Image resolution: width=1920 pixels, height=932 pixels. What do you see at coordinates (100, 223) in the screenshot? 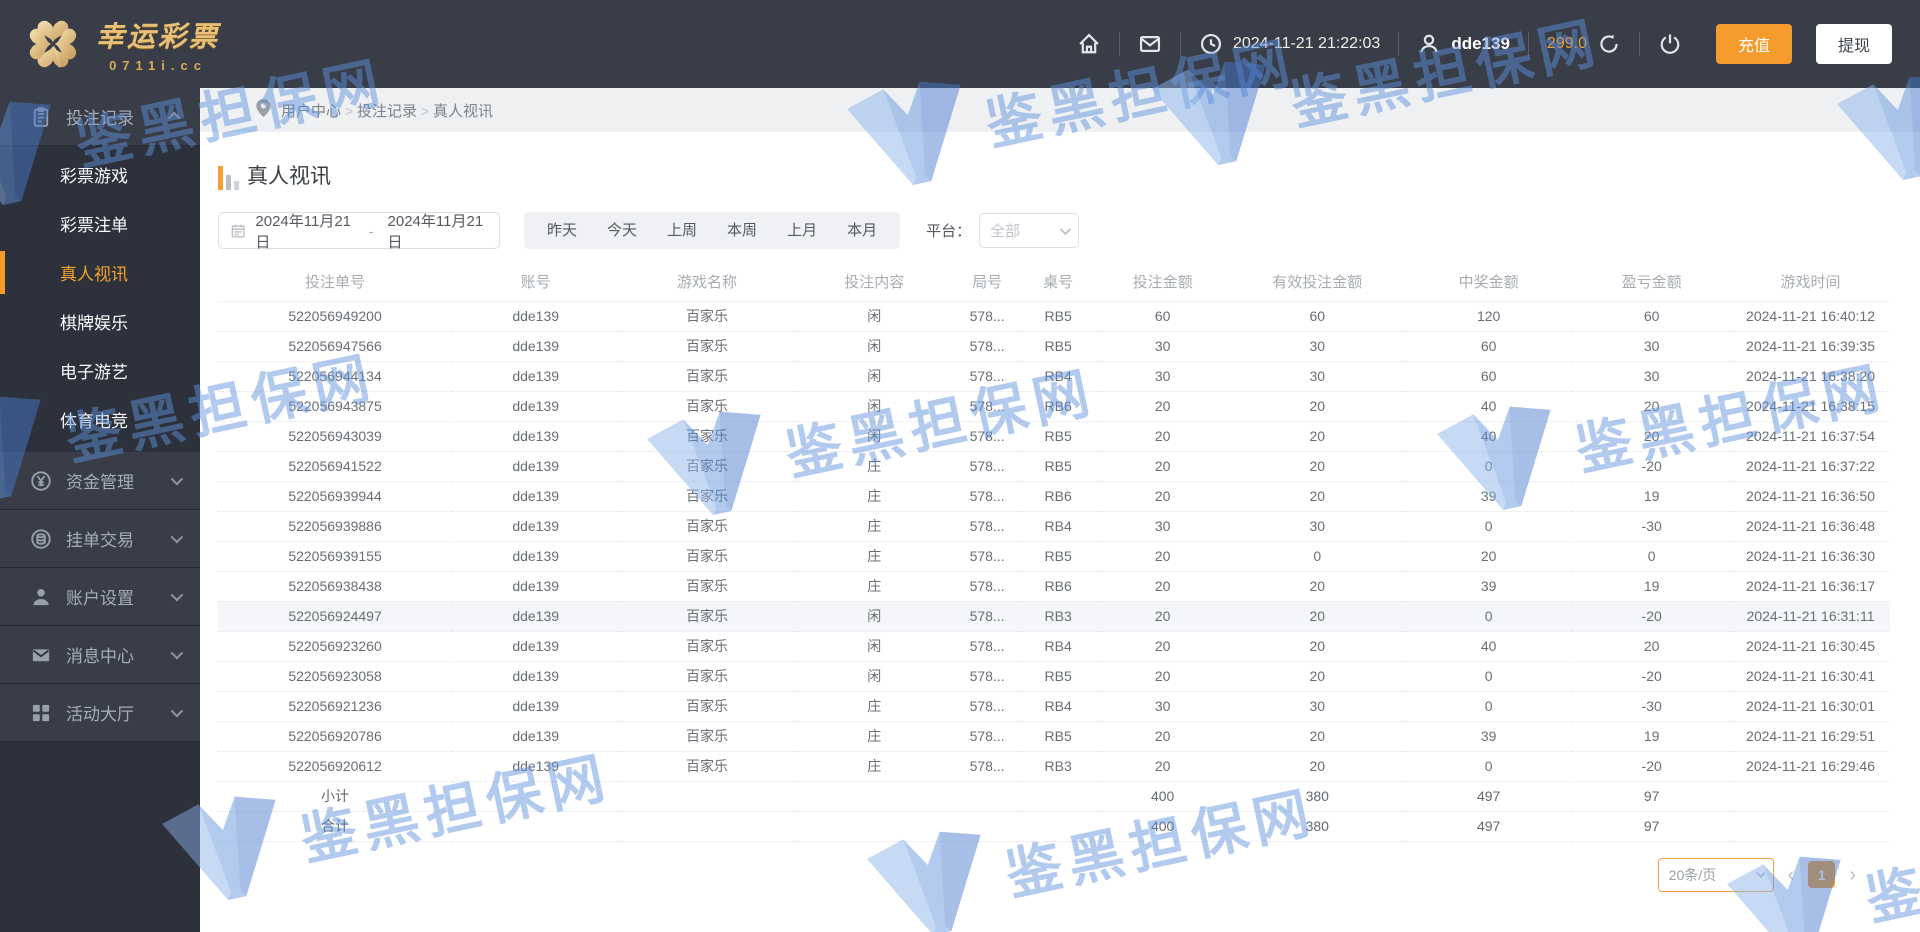
I see `sidebar-item-1: 彩票注单` at bounding box center [100, 223].